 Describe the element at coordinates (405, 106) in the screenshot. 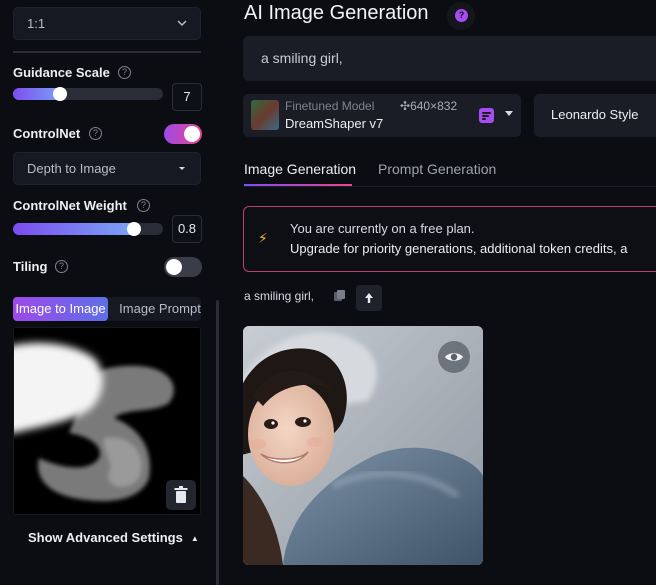

I see `move-icon: ✣` at that location.